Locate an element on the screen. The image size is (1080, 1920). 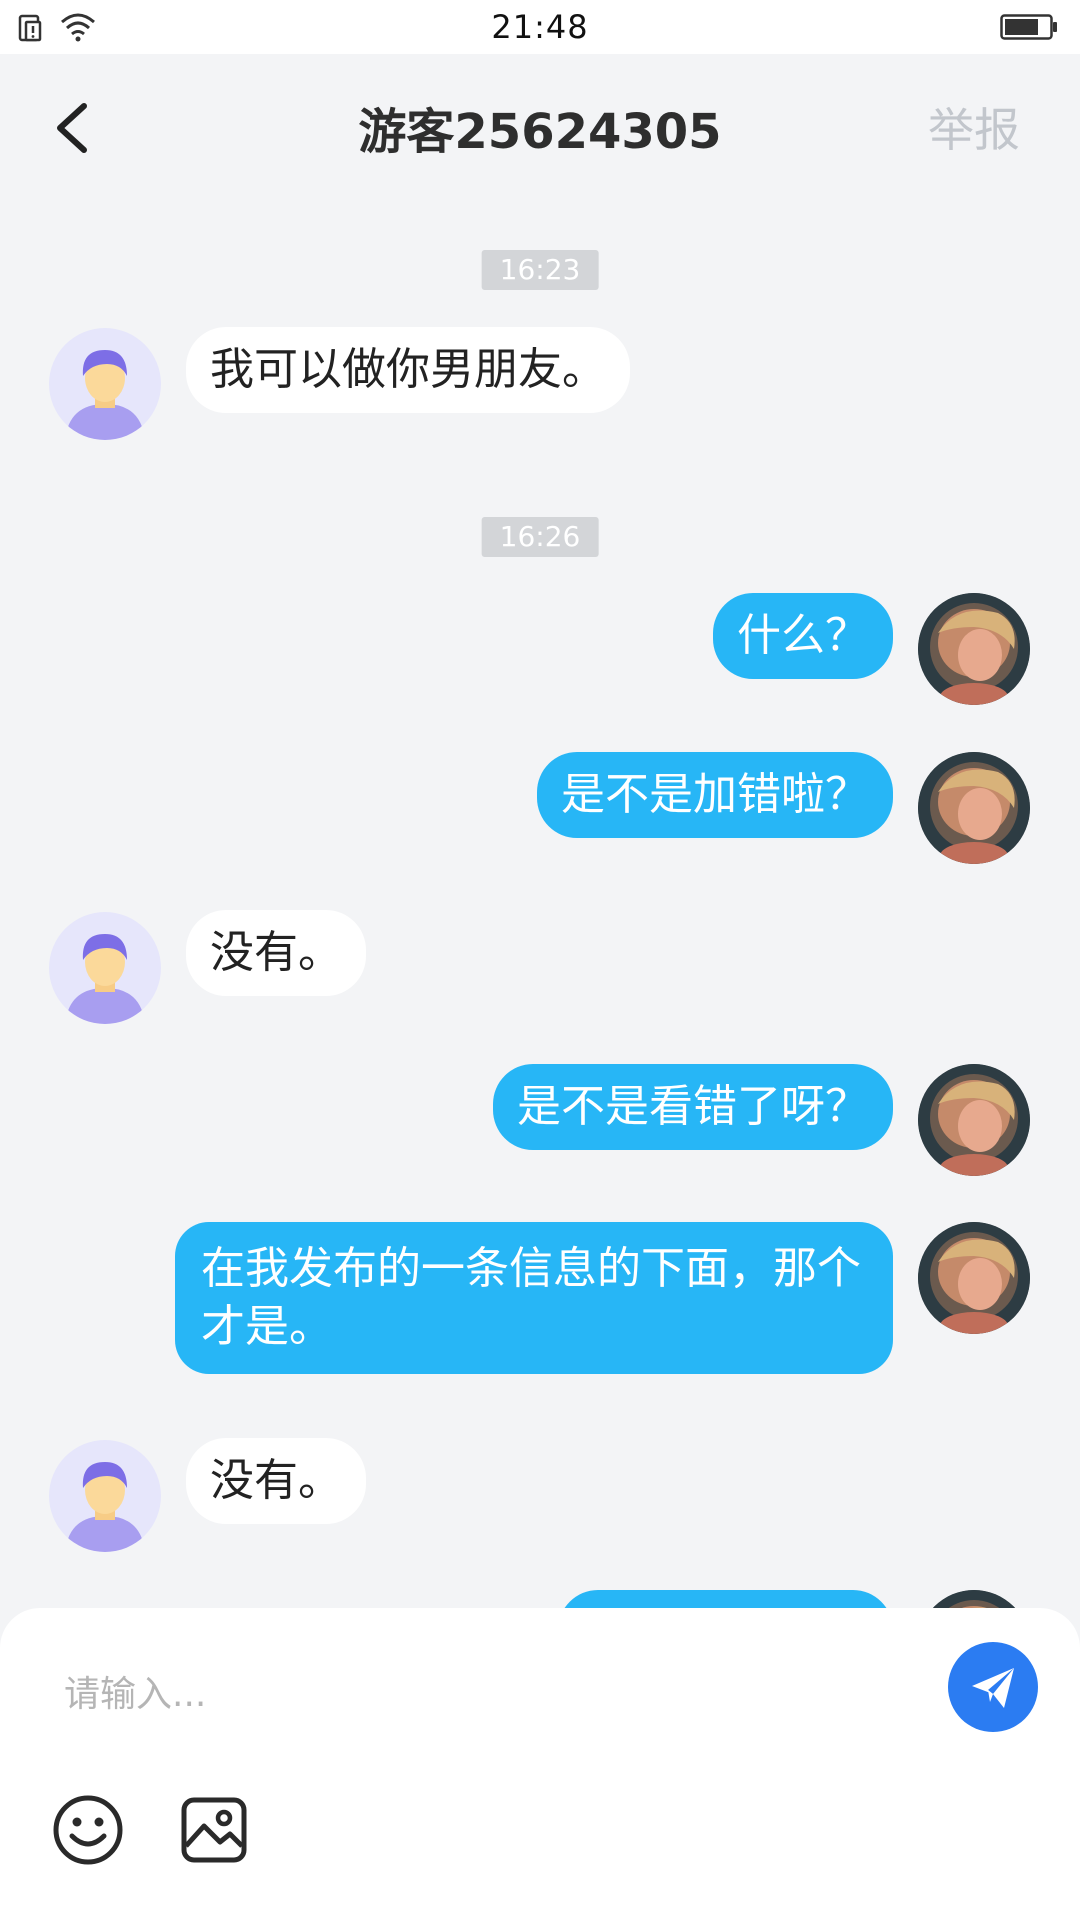
sent-message-bubble: 是不是看错了呀？ is located at coordinates (693, 1107).